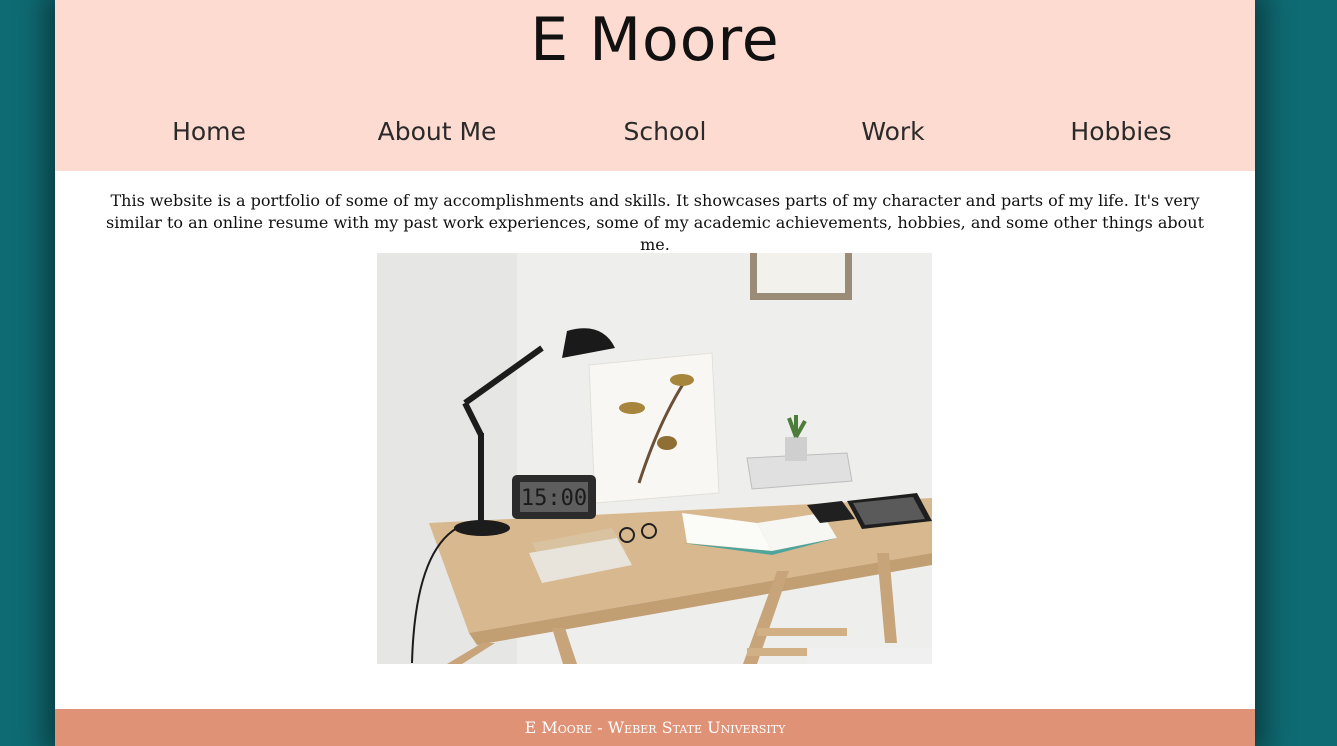  Describe the element at coordinates (655, 40) in the screenshot. I see `site-title: E Moore` at that location.